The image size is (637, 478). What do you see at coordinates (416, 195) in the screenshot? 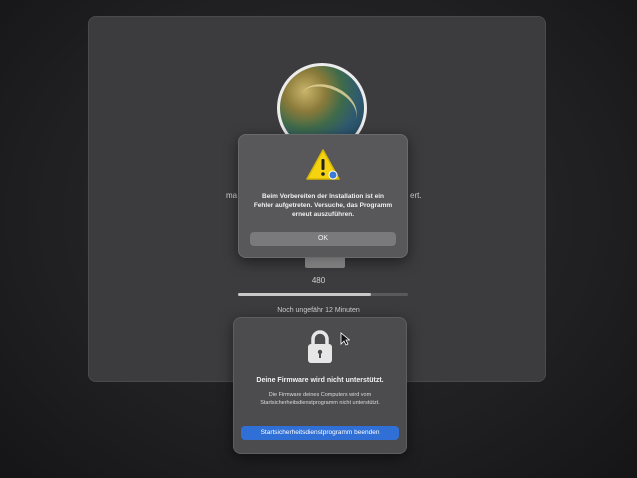
I see `installer-text-right: ert.` at bounding box center [416, 195].